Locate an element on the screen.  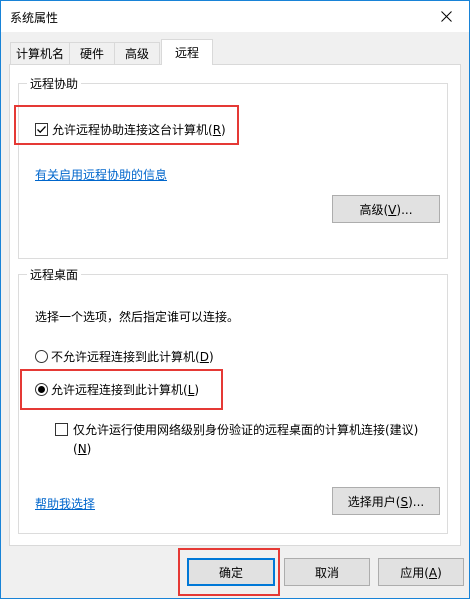
checkbox-label: 仅允许运行使用网络级别身份验证的远程桌面的计算机连接(建议) is located at coordinates (246, 430).